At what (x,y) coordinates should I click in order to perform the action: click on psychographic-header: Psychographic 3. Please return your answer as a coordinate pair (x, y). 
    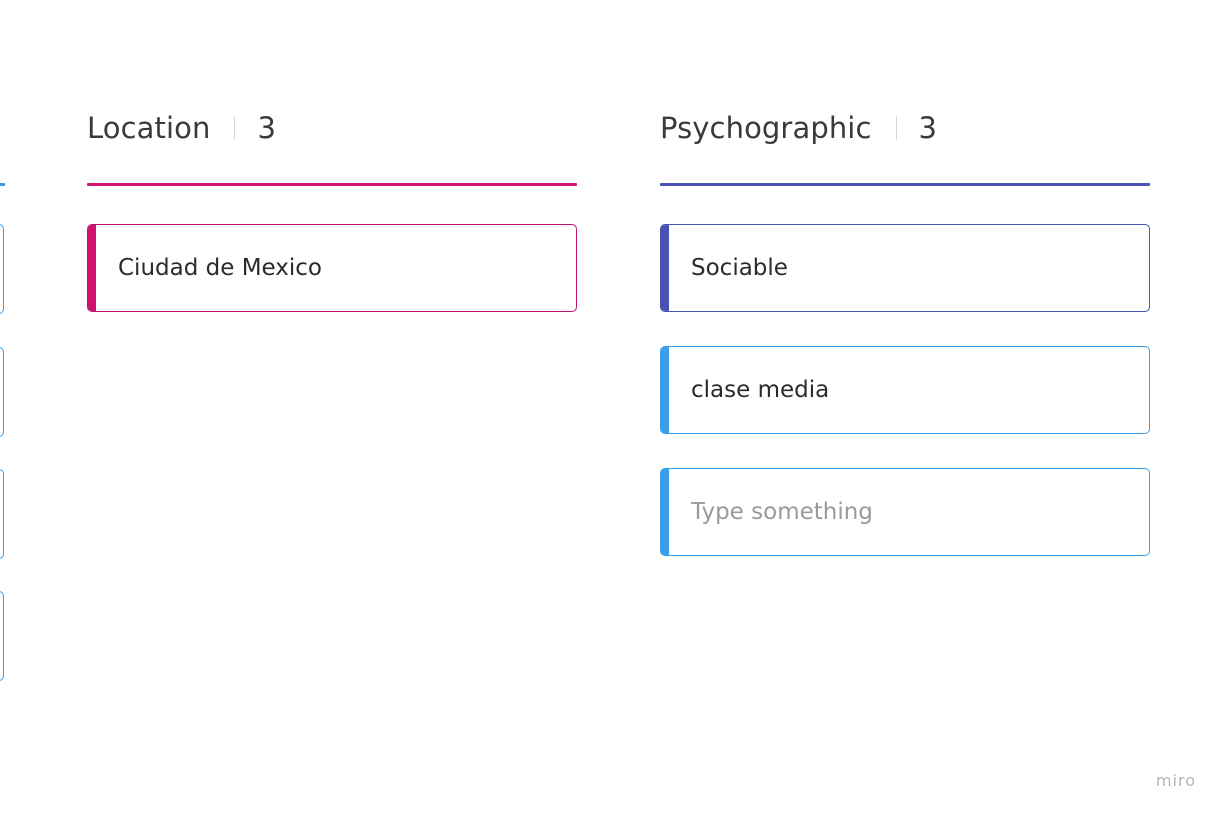
    Looking at the image, I should click on (798, 128).